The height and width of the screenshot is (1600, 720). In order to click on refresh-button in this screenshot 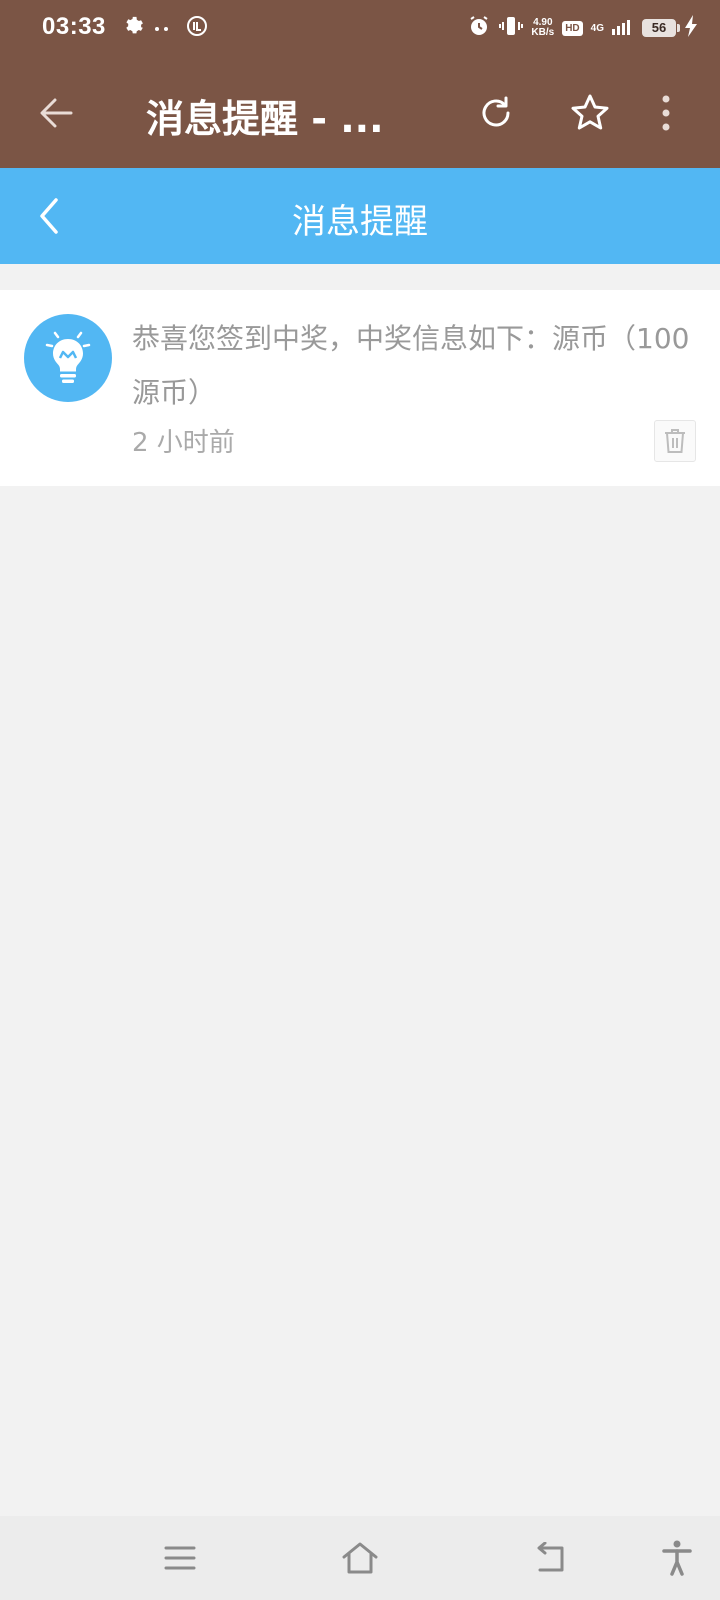, I will do `click(496, 113)`.